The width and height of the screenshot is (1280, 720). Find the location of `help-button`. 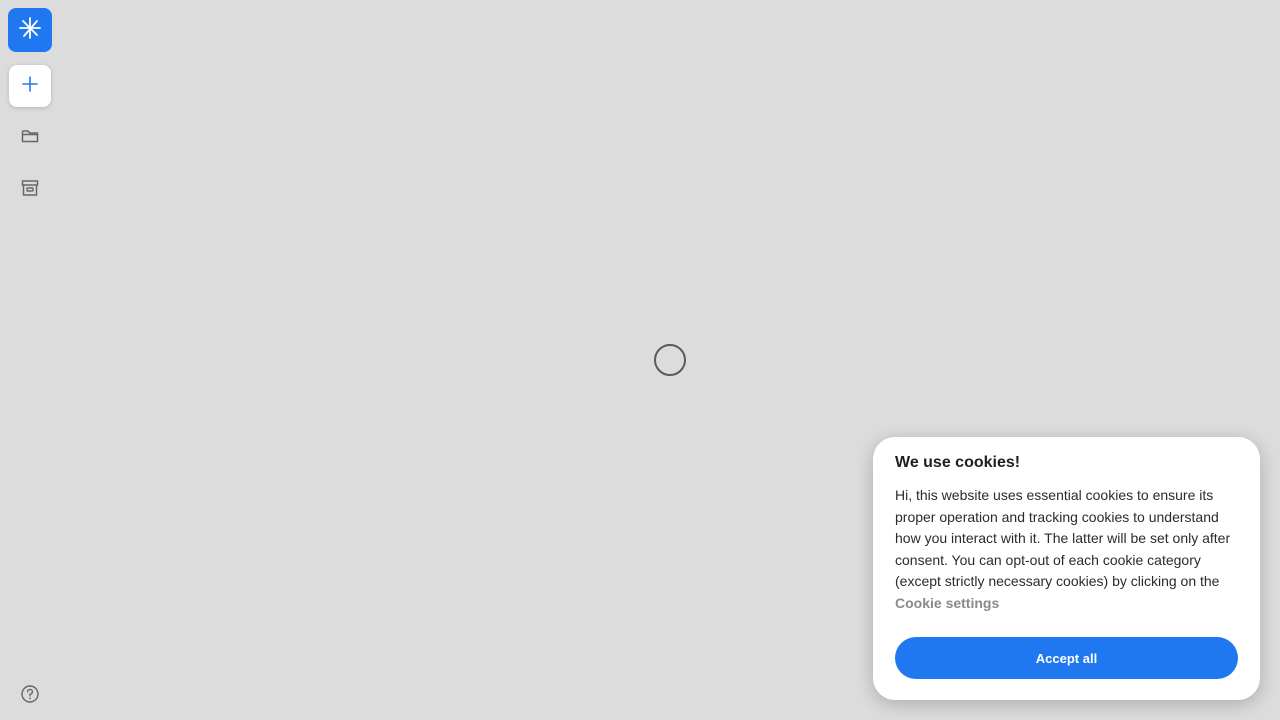

help-button is located at coordinates (30, 696).